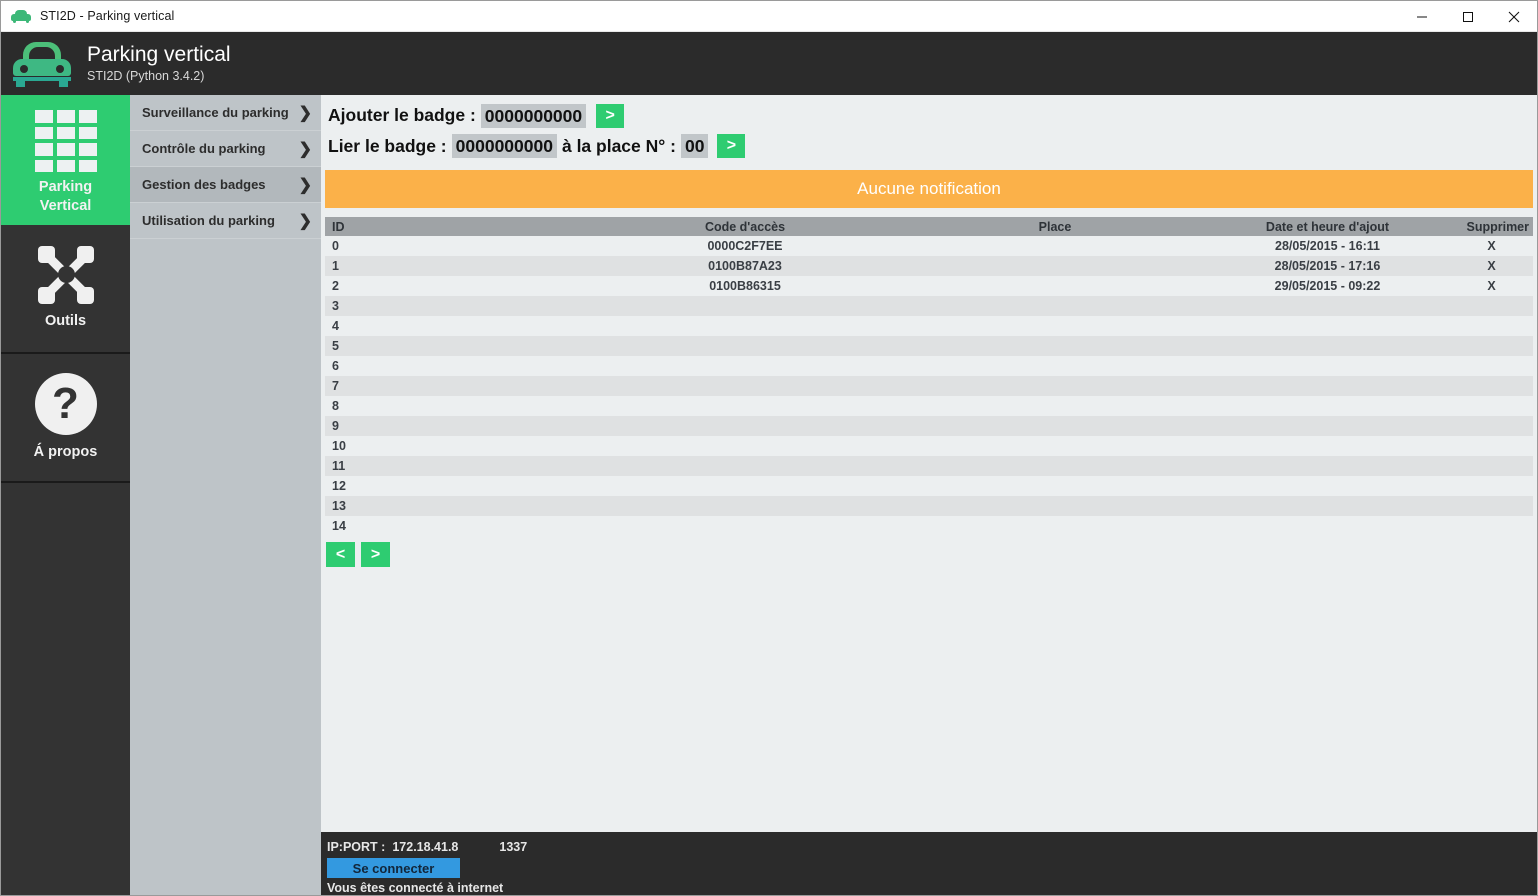 This screenshot has height=896, width=1538. I want to click on tools-icon, so click(66, 275).